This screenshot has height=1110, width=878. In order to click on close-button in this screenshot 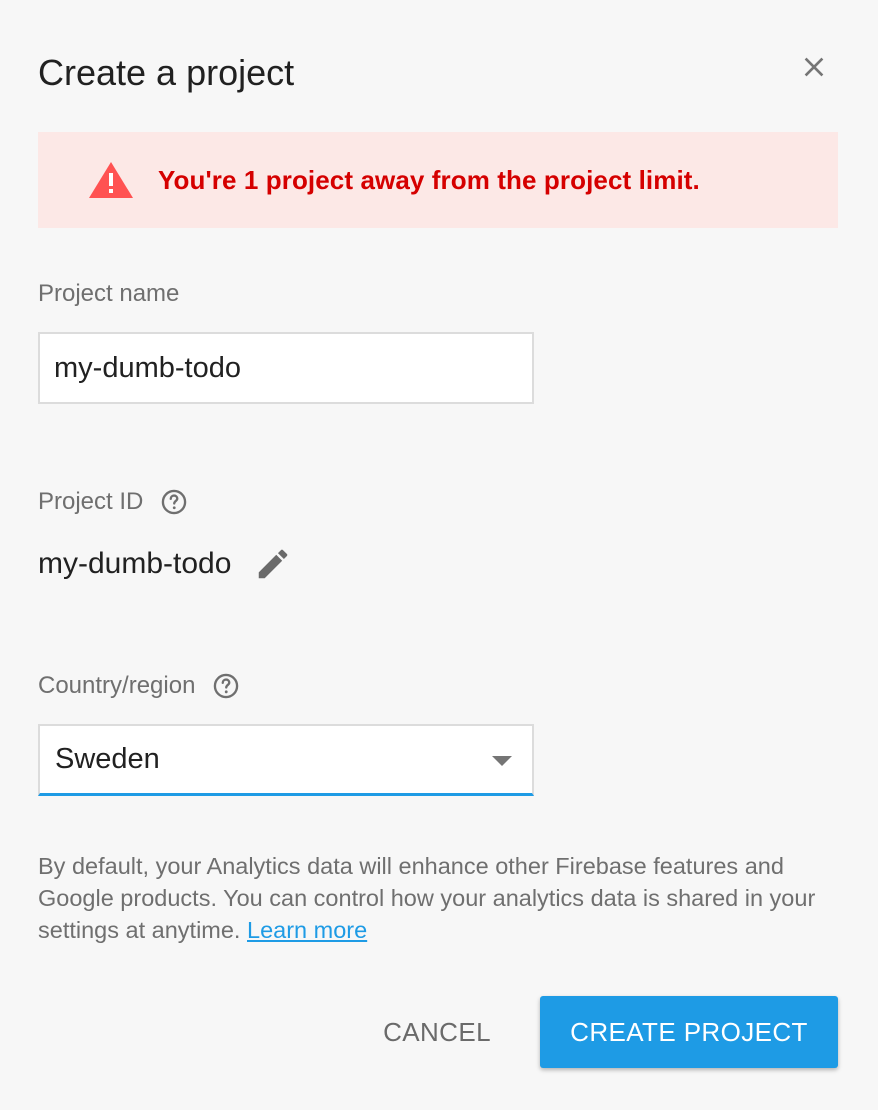, I will do `click(814, 69)`.